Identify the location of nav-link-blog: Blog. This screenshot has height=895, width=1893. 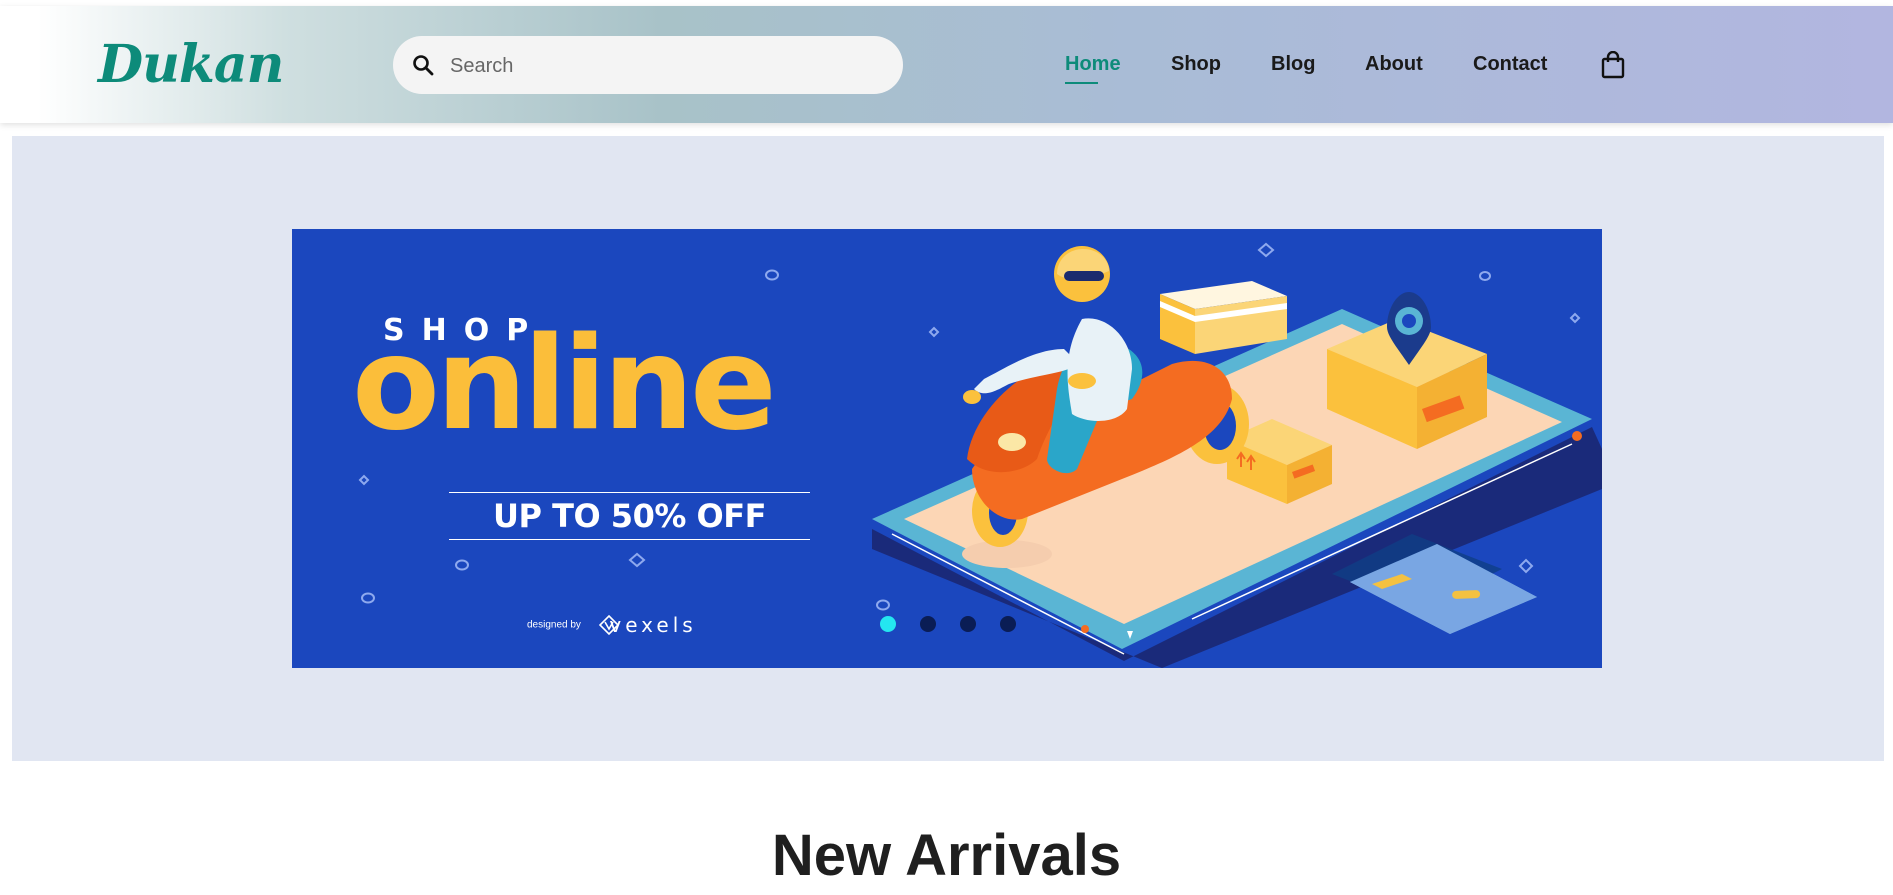
(1293, 64).